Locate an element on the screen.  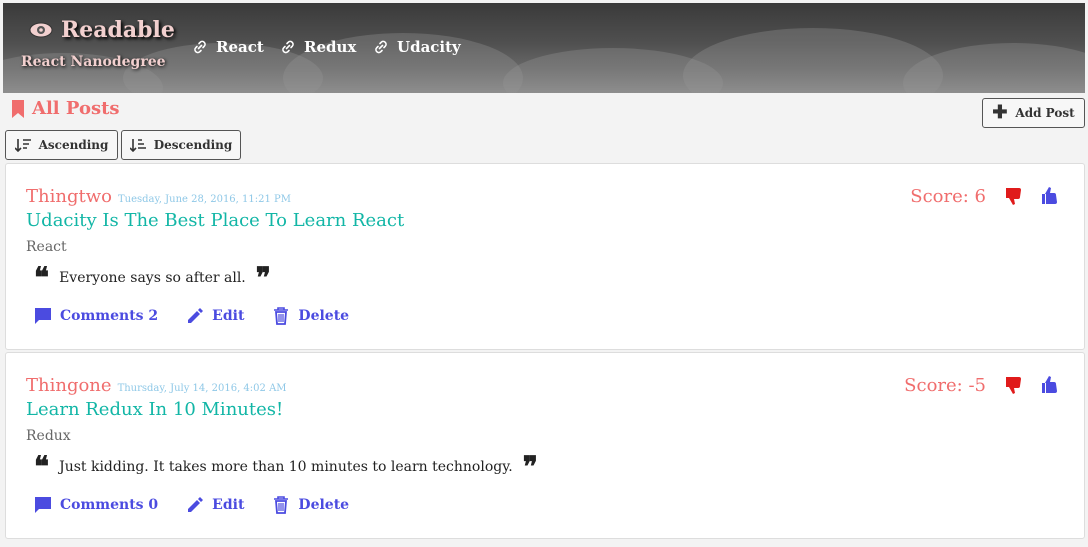
post-body-text: Everyone says so after all. is located at coordinates (152, 278).